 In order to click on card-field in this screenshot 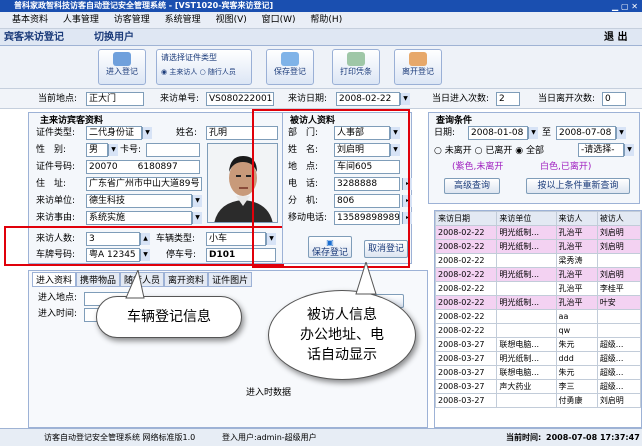, I will do `click(173, 150)`.